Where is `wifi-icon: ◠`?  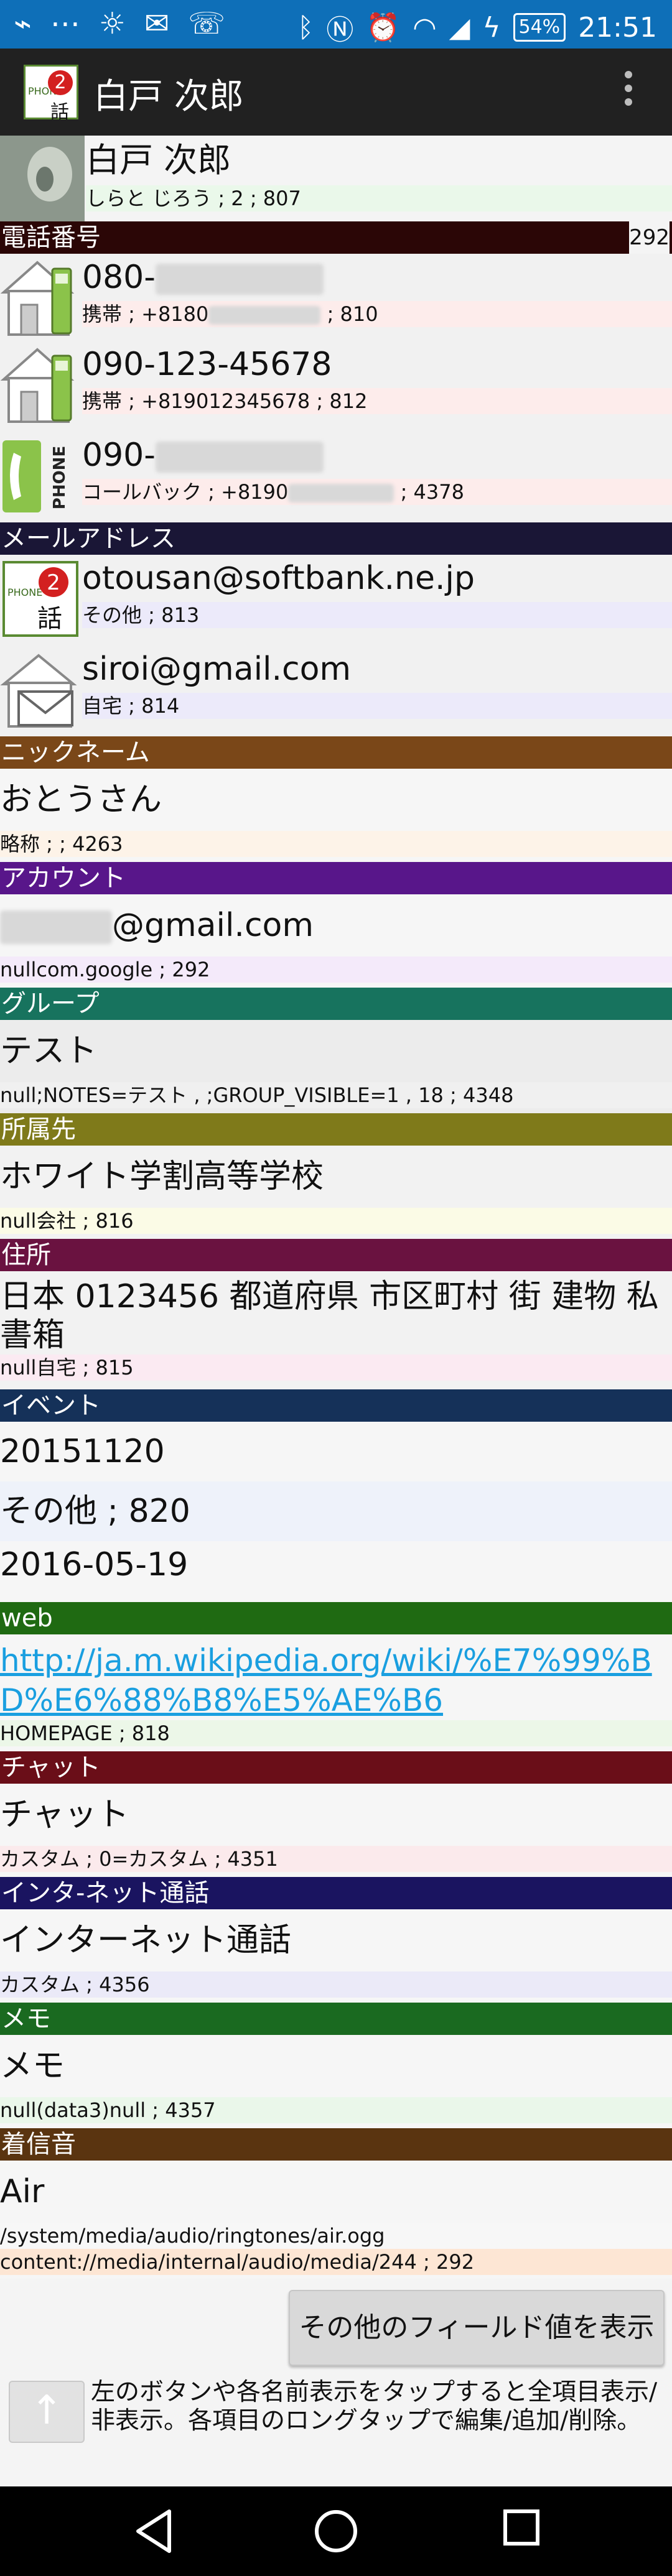 wifi-icon: ◠ is located at coordinates (425, 28).